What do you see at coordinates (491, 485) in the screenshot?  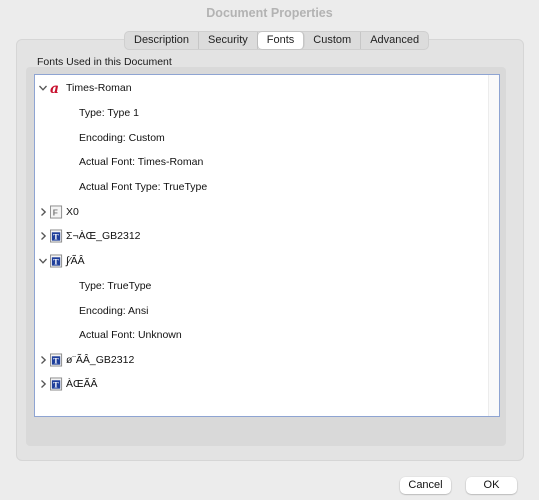 I see `ok-button: OK` at bounding box center [491, 485].